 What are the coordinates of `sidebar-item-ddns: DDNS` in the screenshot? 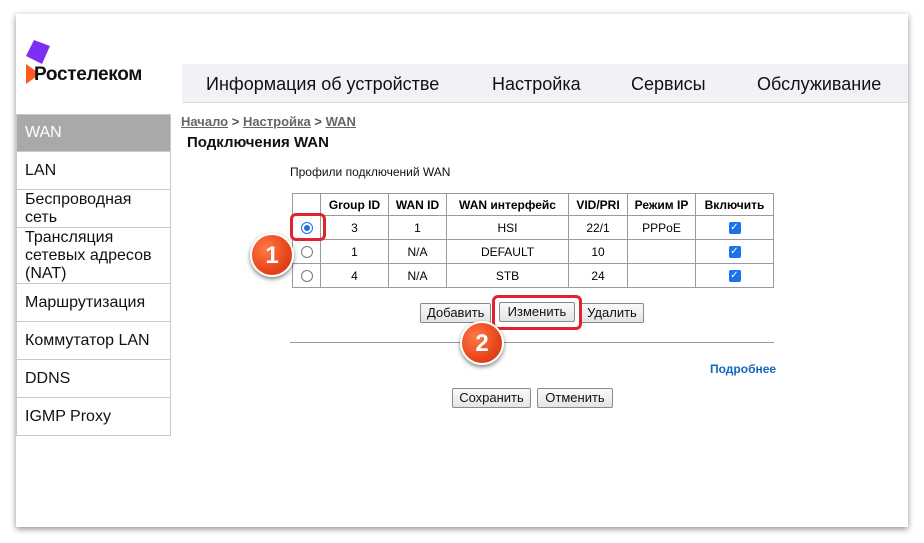 It's located at (93, 379).